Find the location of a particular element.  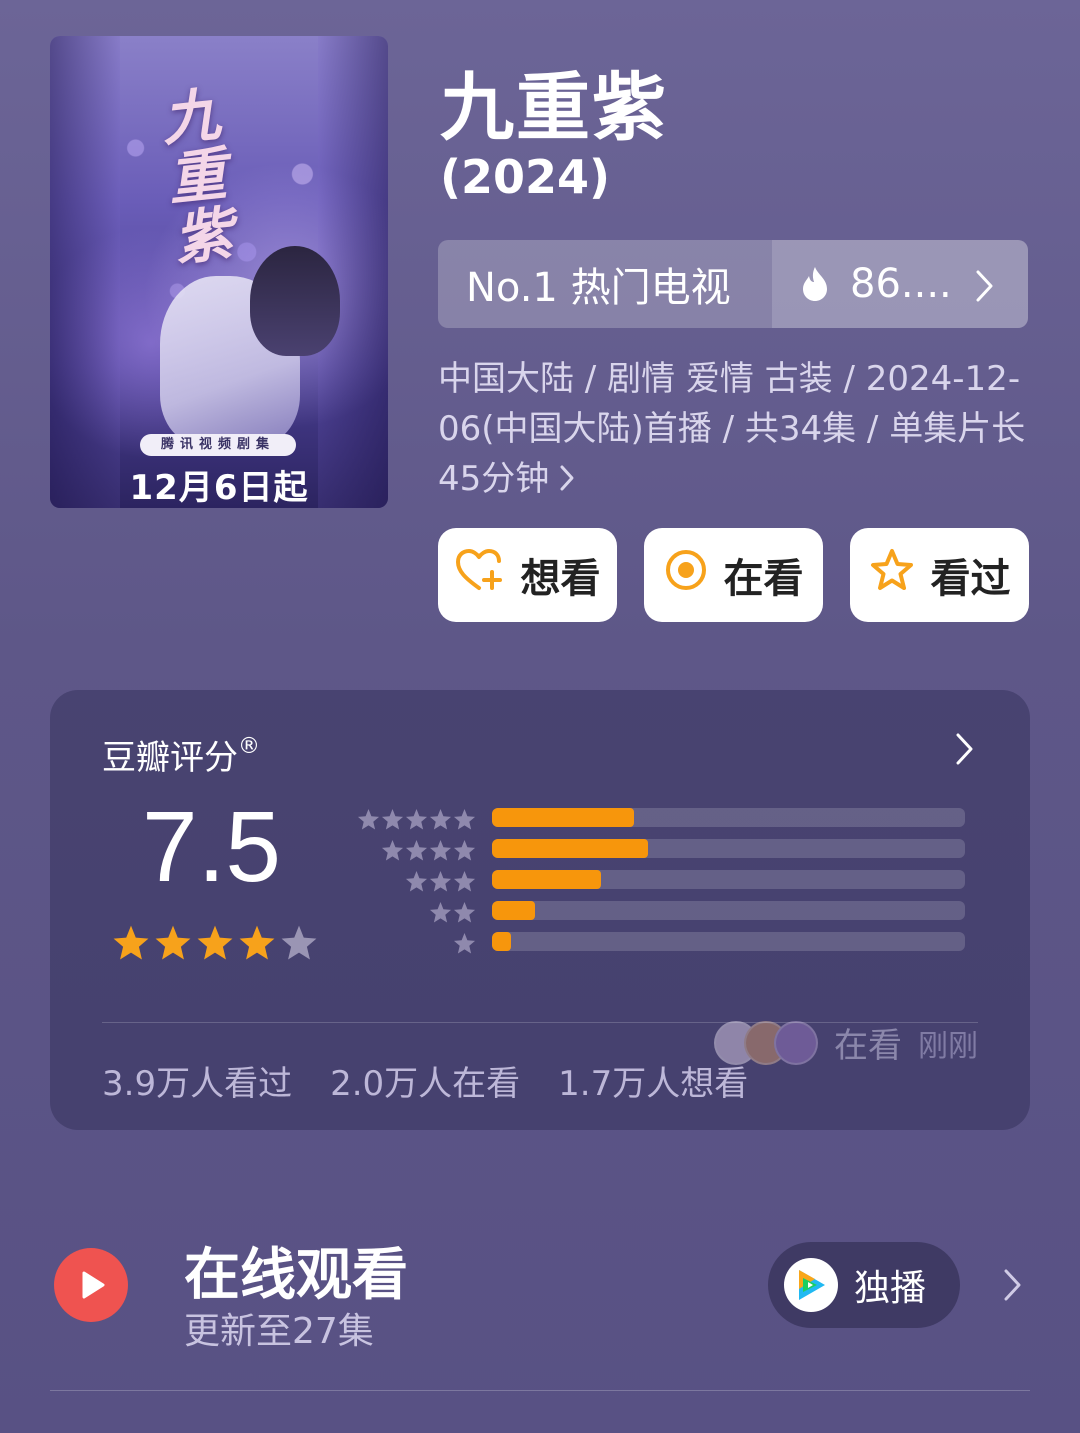

action-buttons: 想看 在看 看过 is located at coordinates (733, 575).